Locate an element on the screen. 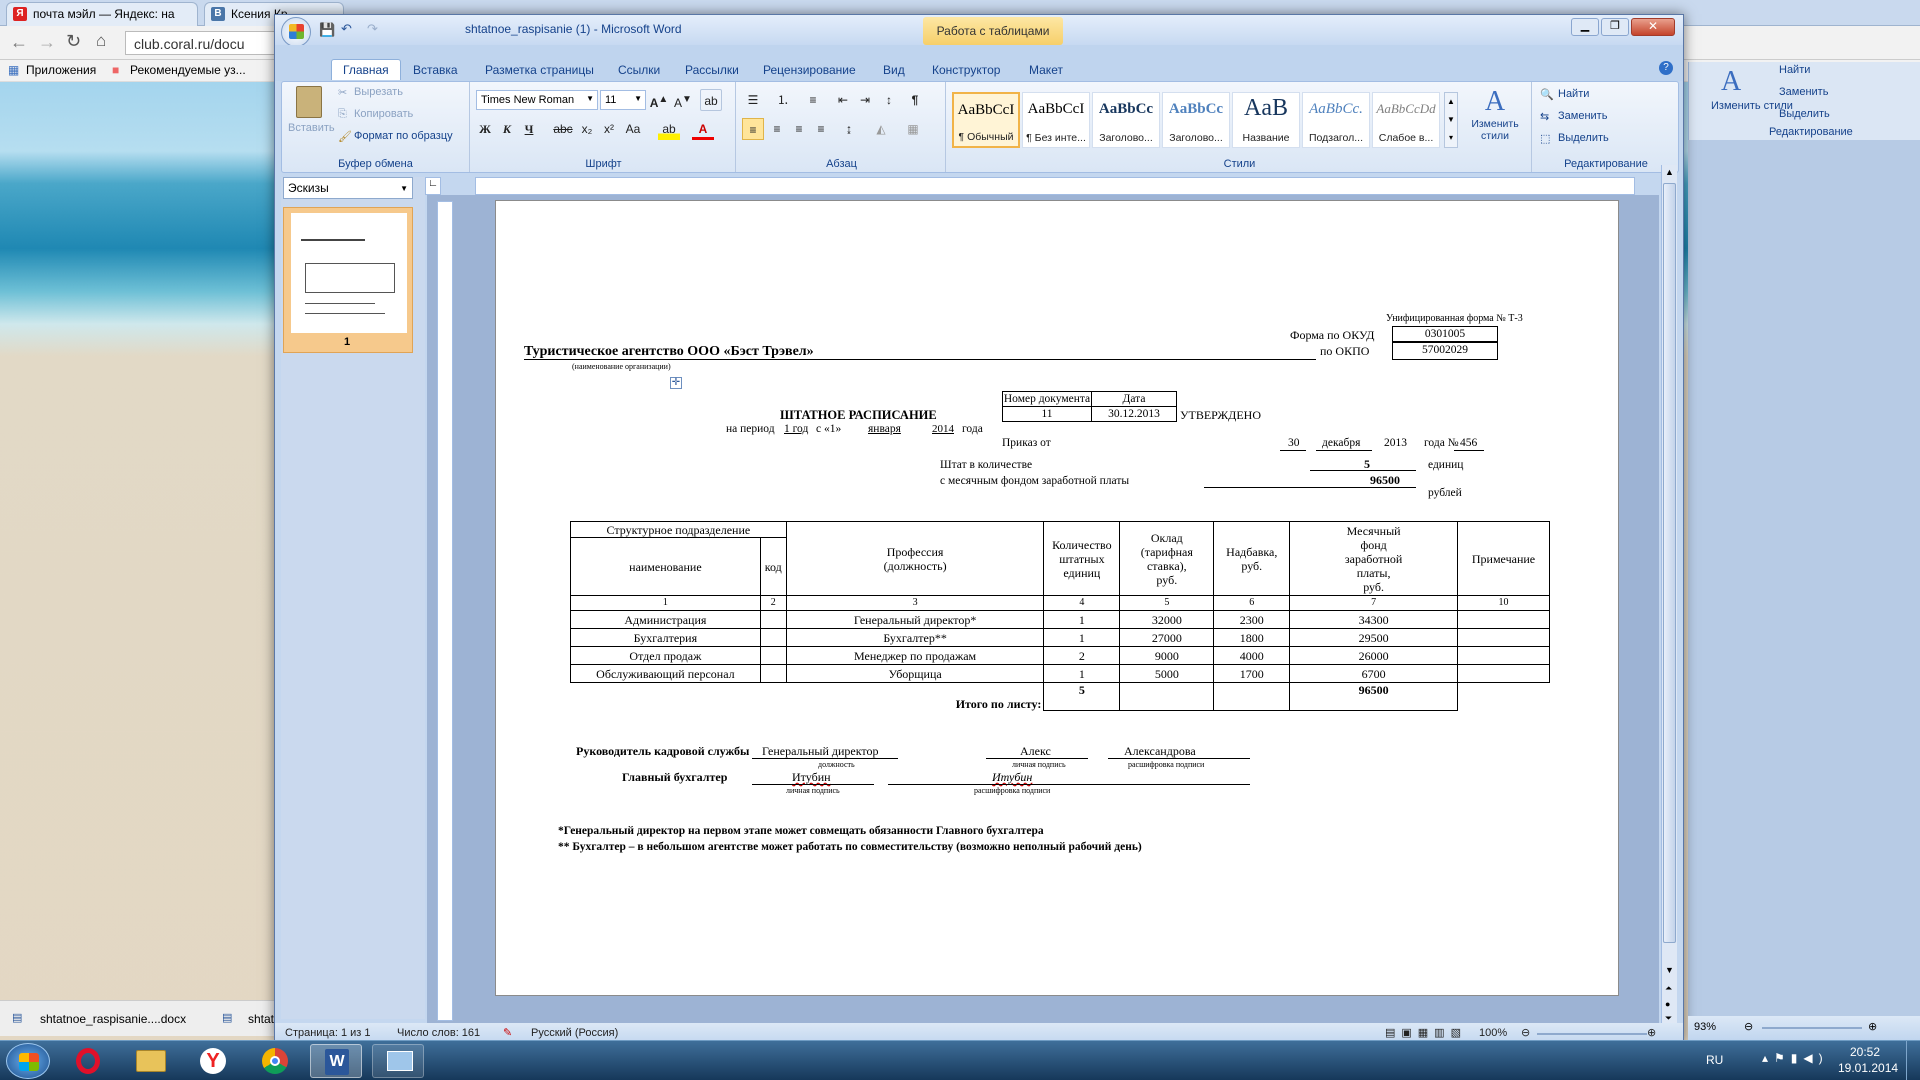  forward-icon: → is located at coordinates (47, 42).